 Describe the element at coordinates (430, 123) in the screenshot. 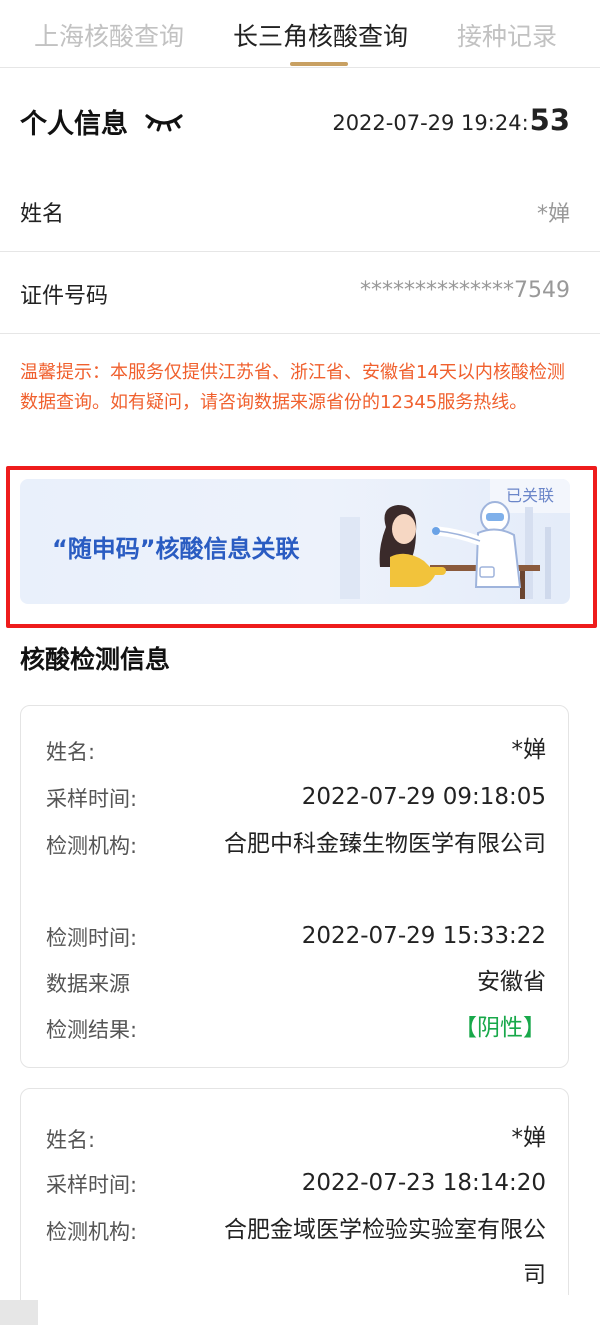

I see `timestamp-main: 2022-07-29 19:24:` at that location.